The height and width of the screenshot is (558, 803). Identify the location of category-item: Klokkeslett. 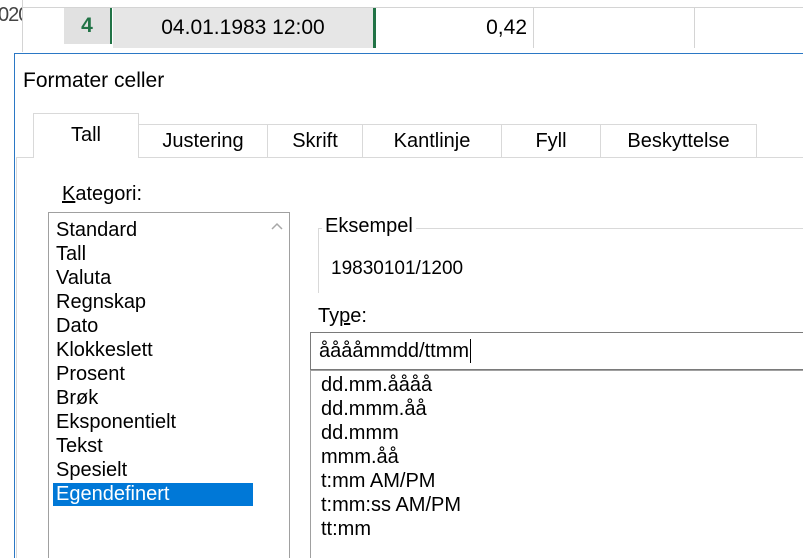
(153, 350).